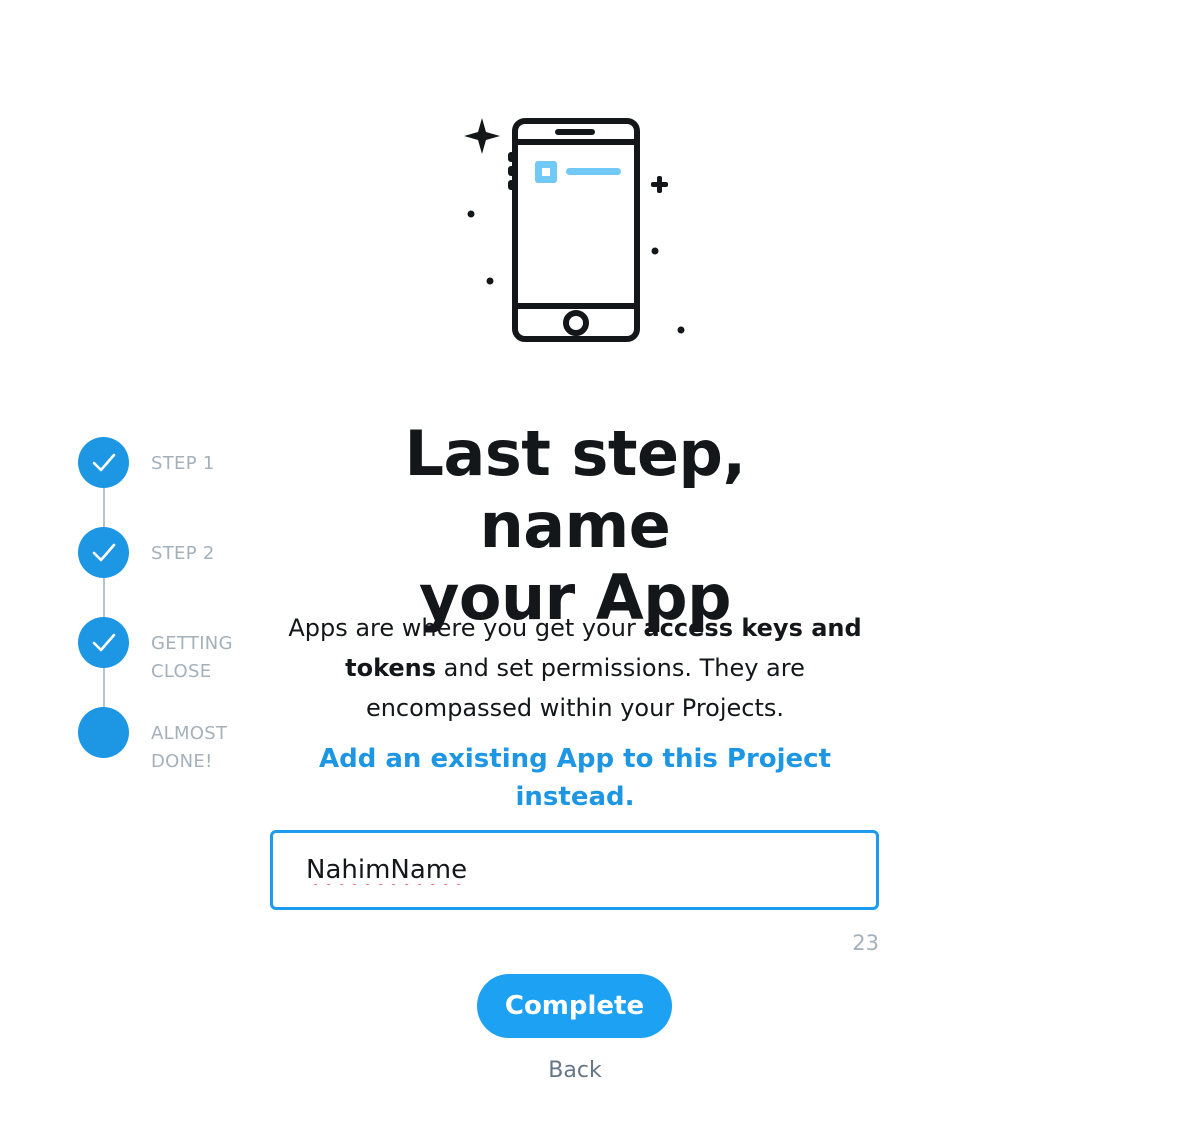  I want to click on step-1: STEP 1, so click(178, 467).